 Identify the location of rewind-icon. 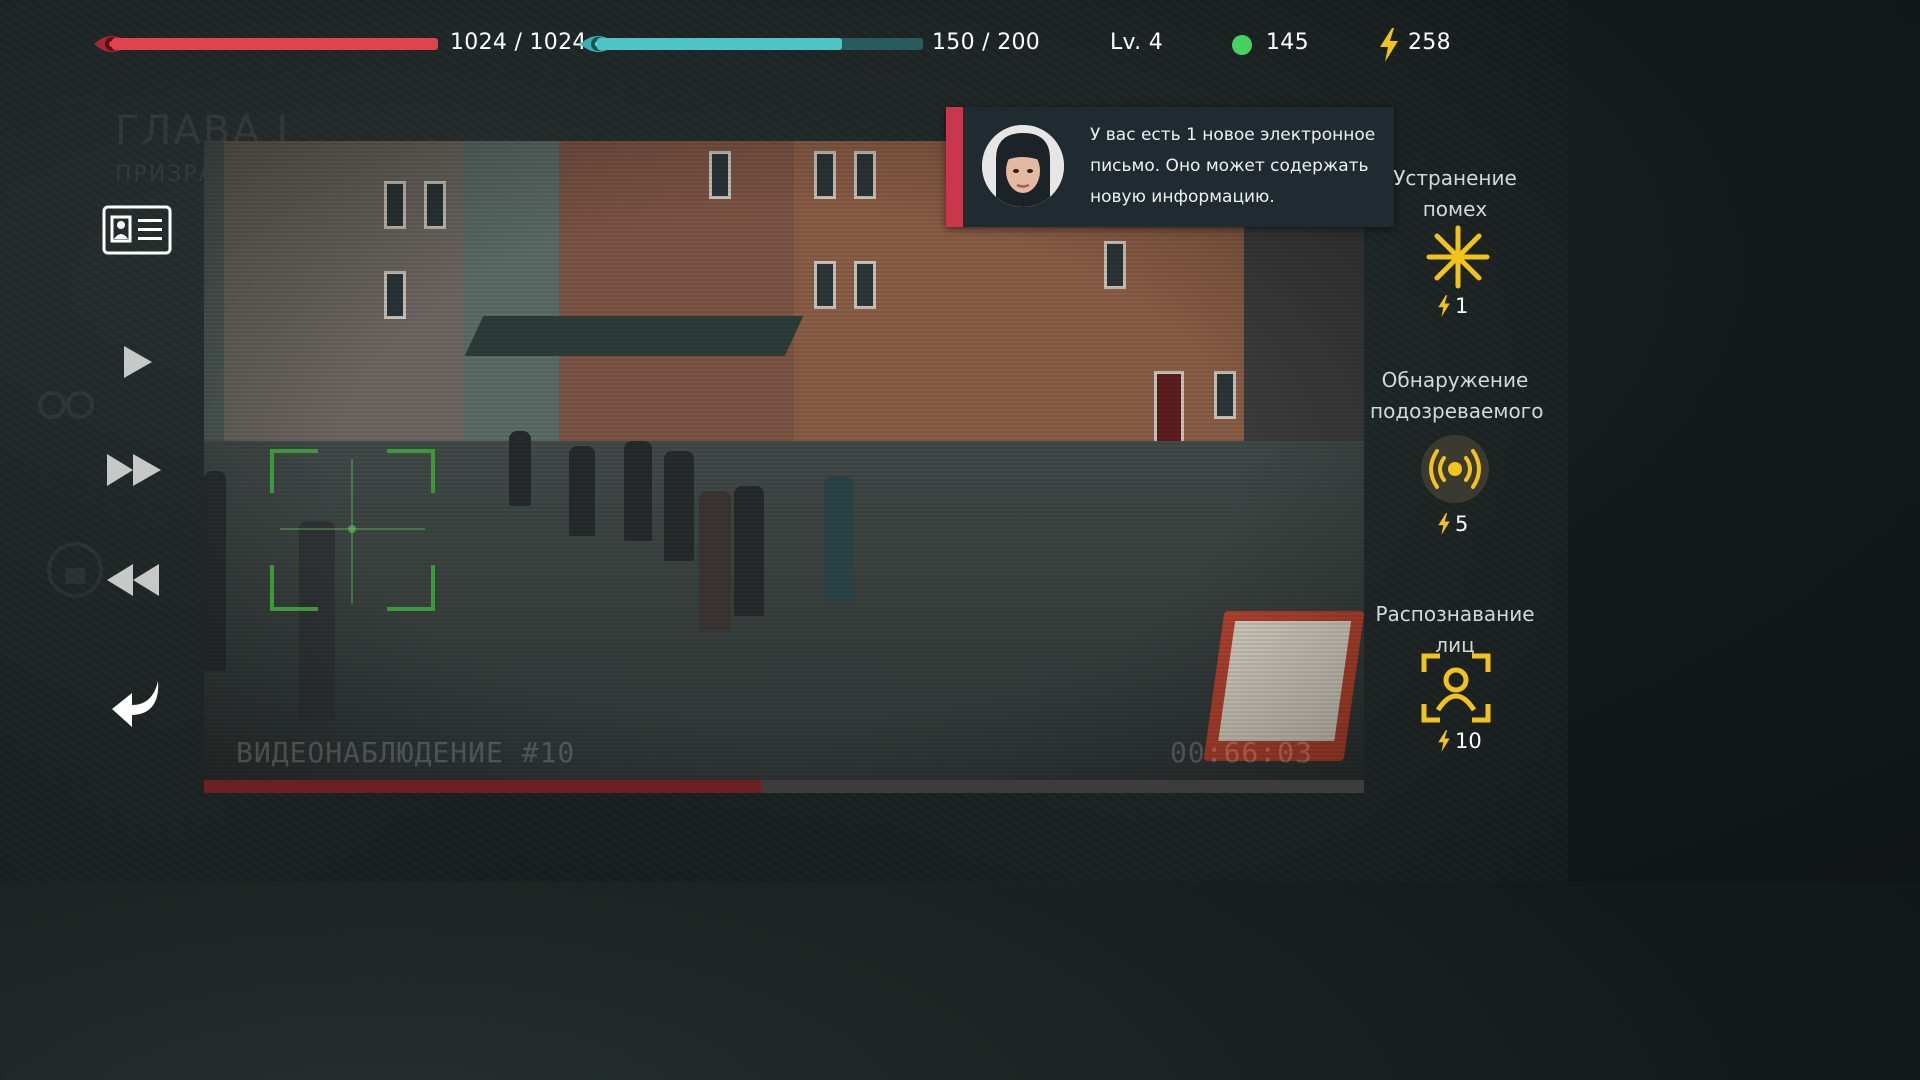
(133, 580).